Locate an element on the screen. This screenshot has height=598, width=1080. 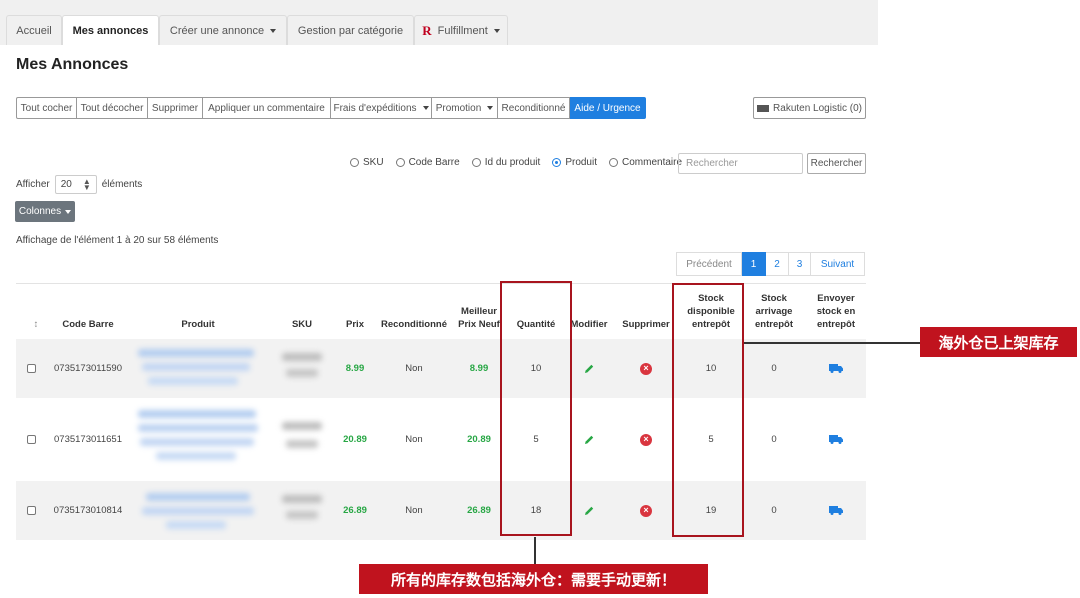
radio-produit: Produit is located at coordinates (574, 162).